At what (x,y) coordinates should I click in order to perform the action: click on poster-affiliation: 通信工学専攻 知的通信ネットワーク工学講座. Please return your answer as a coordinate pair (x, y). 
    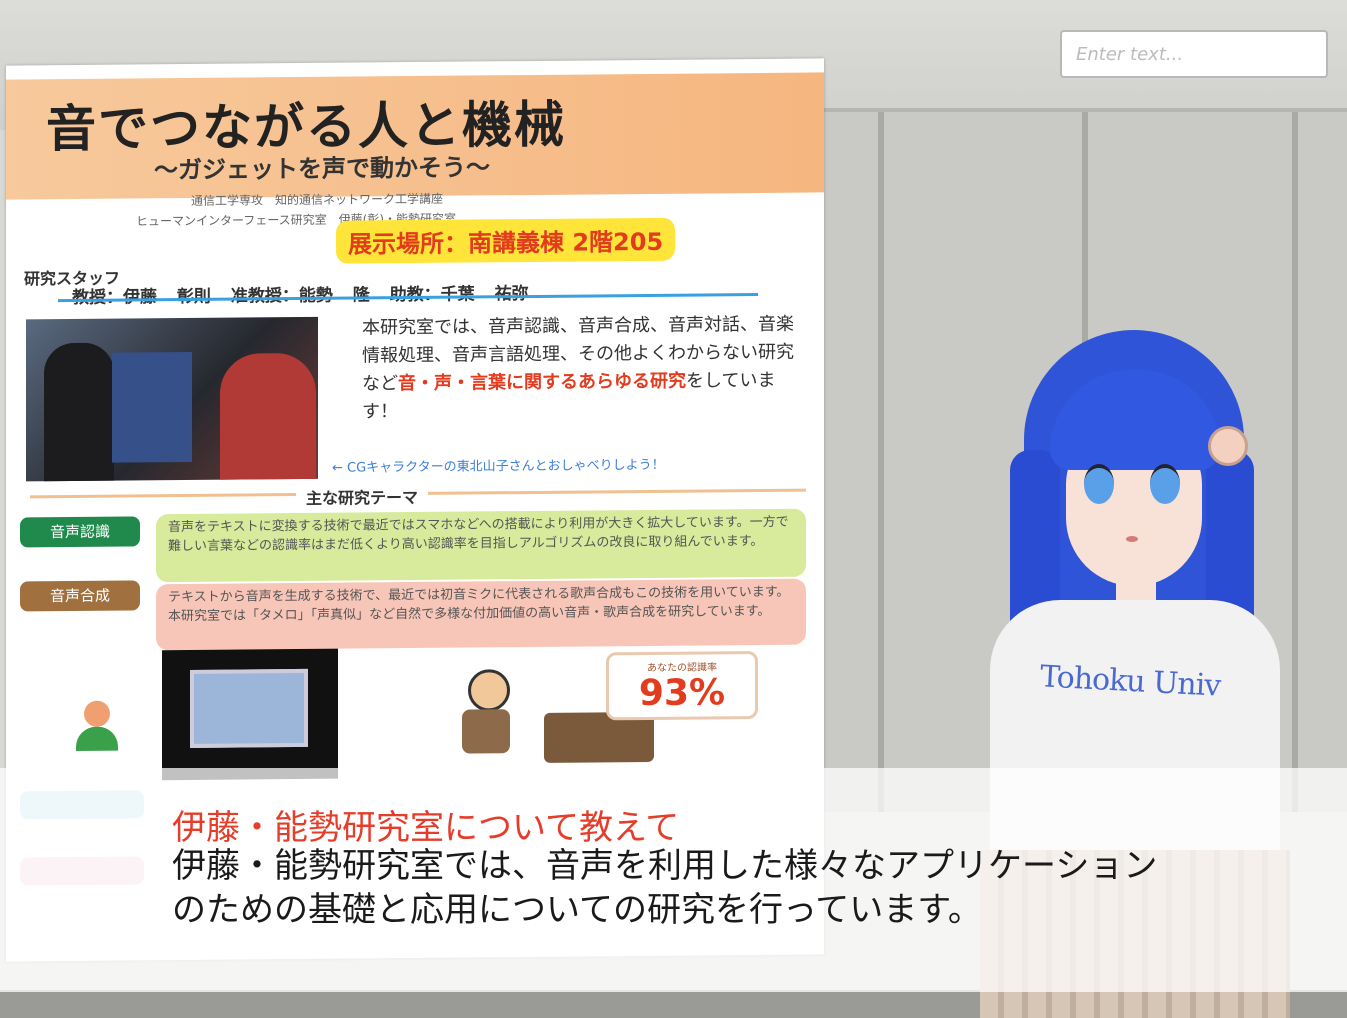
    Looking at the image, I should click on (317, 199).